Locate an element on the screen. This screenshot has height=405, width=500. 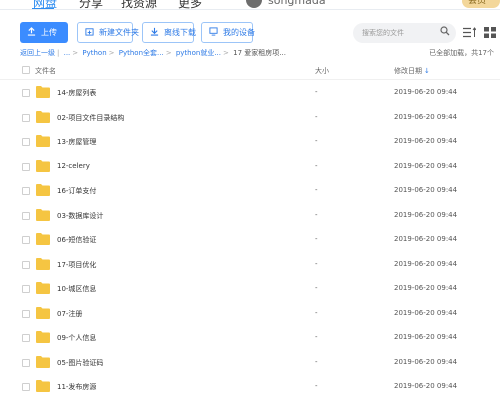
loaded-status: 已全部加载，共17个 is located at coordinates (461, 53).